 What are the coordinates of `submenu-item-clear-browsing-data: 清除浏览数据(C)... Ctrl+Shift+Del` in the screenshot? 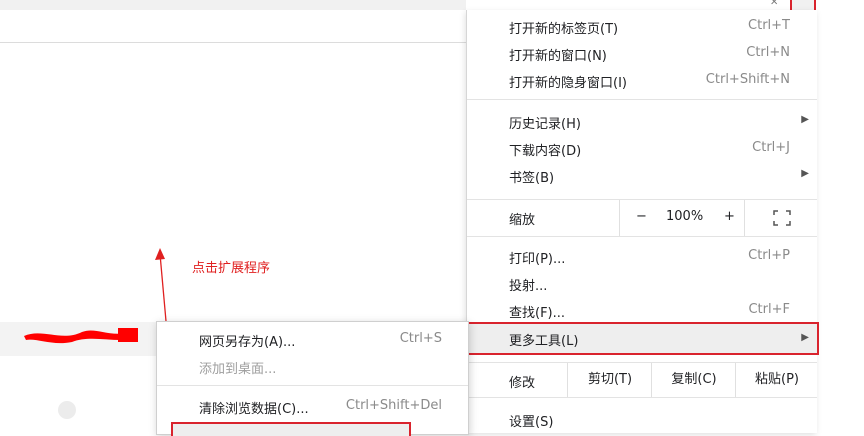 It's located at (312, 406).